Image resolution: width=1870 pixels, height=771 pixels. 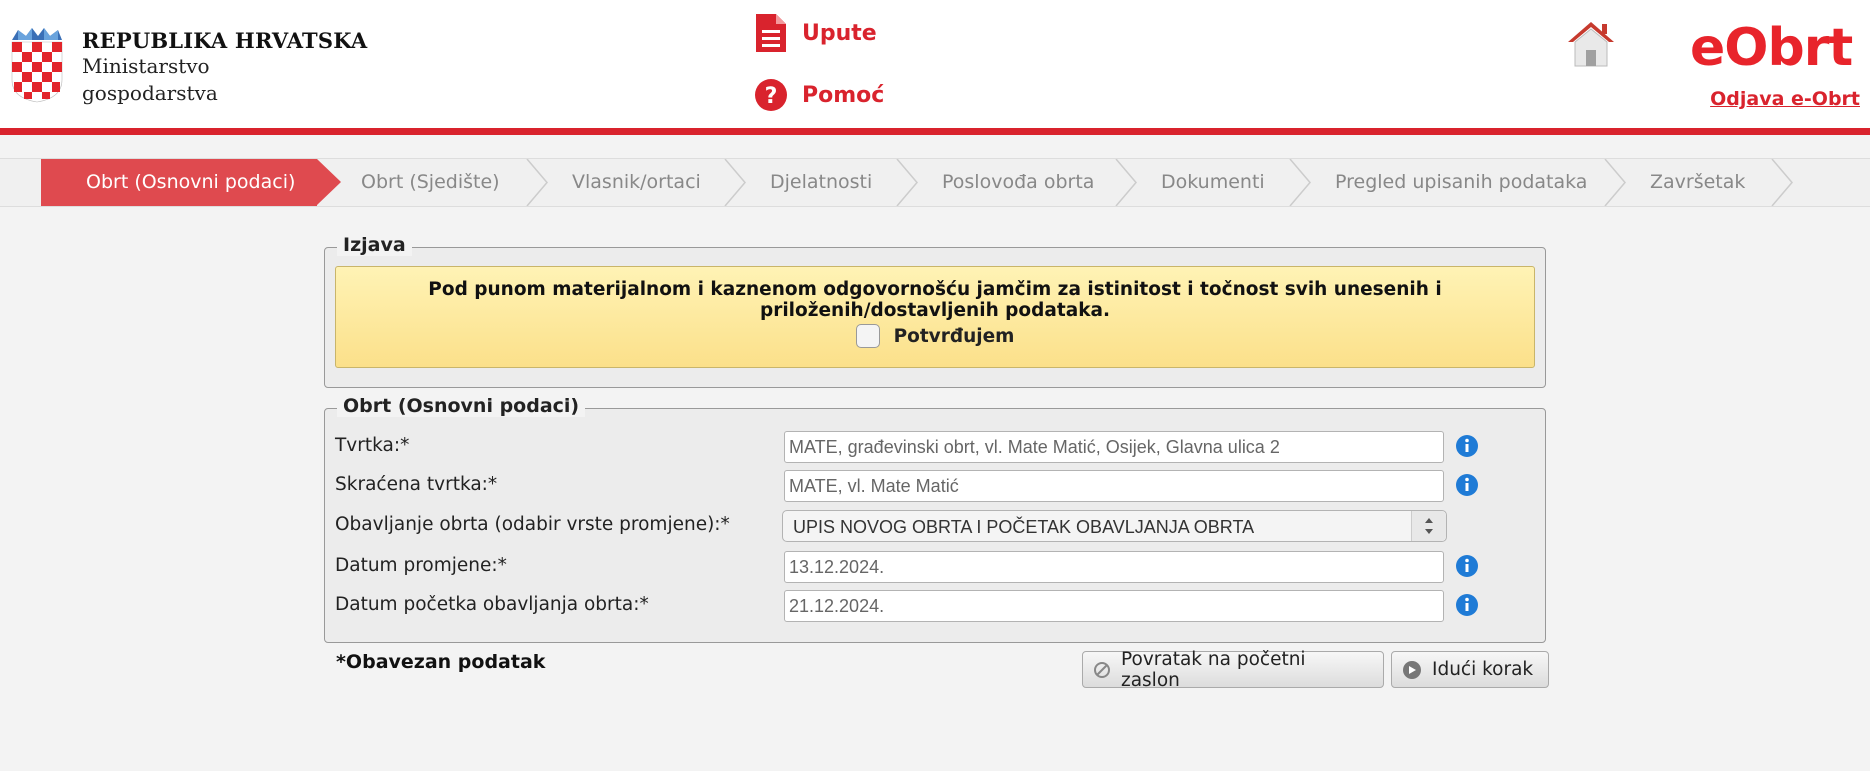 What do you see at coordinates (843, 95) in the screenshot?
I see `pomoc-label: Pomoć` at bounding box center [843, 95].